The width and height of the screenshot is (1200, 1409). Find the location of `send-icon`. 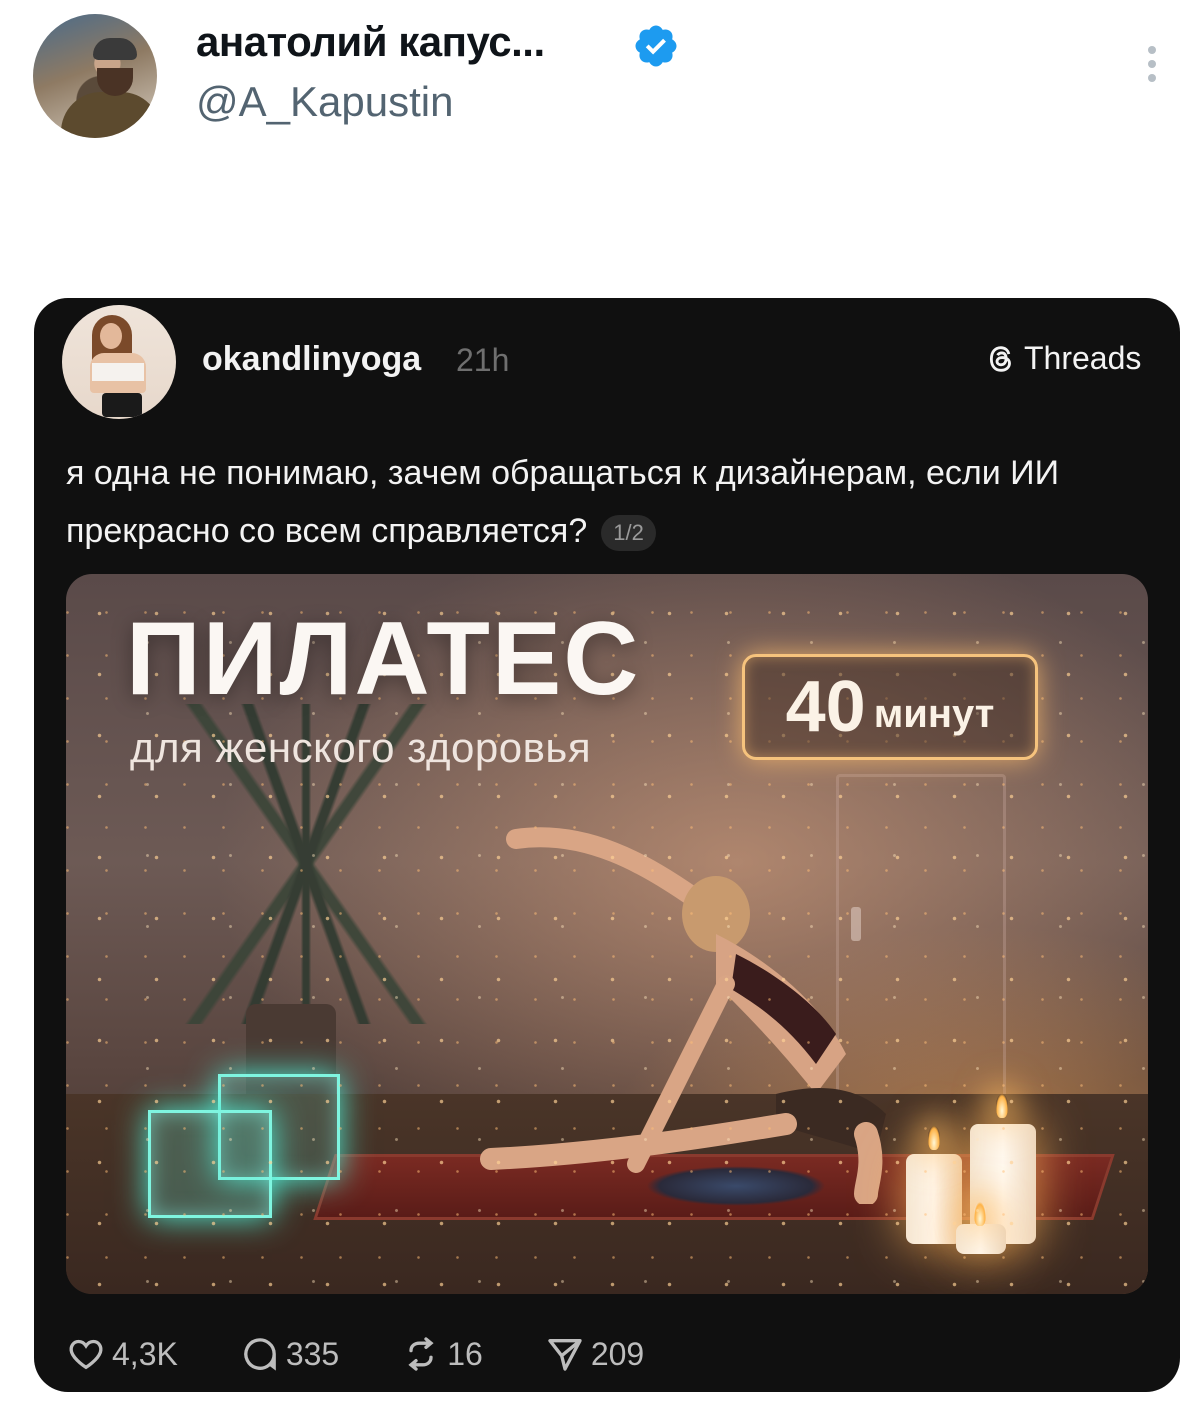

send-icon is located at coordinates (565, 1355).